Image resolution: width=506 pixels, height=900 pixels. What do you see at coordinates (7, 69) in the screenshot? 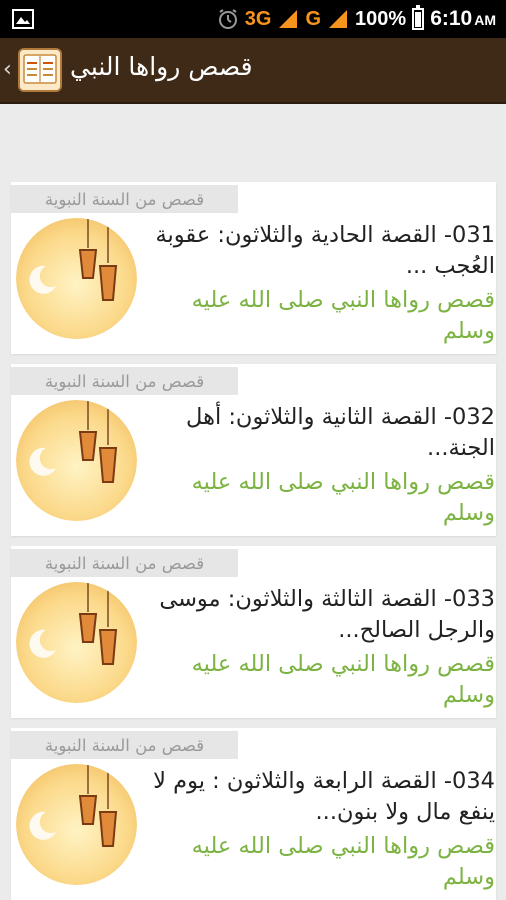
I see `back-chevron-icon: ‹` at bounding box center [7, 69].